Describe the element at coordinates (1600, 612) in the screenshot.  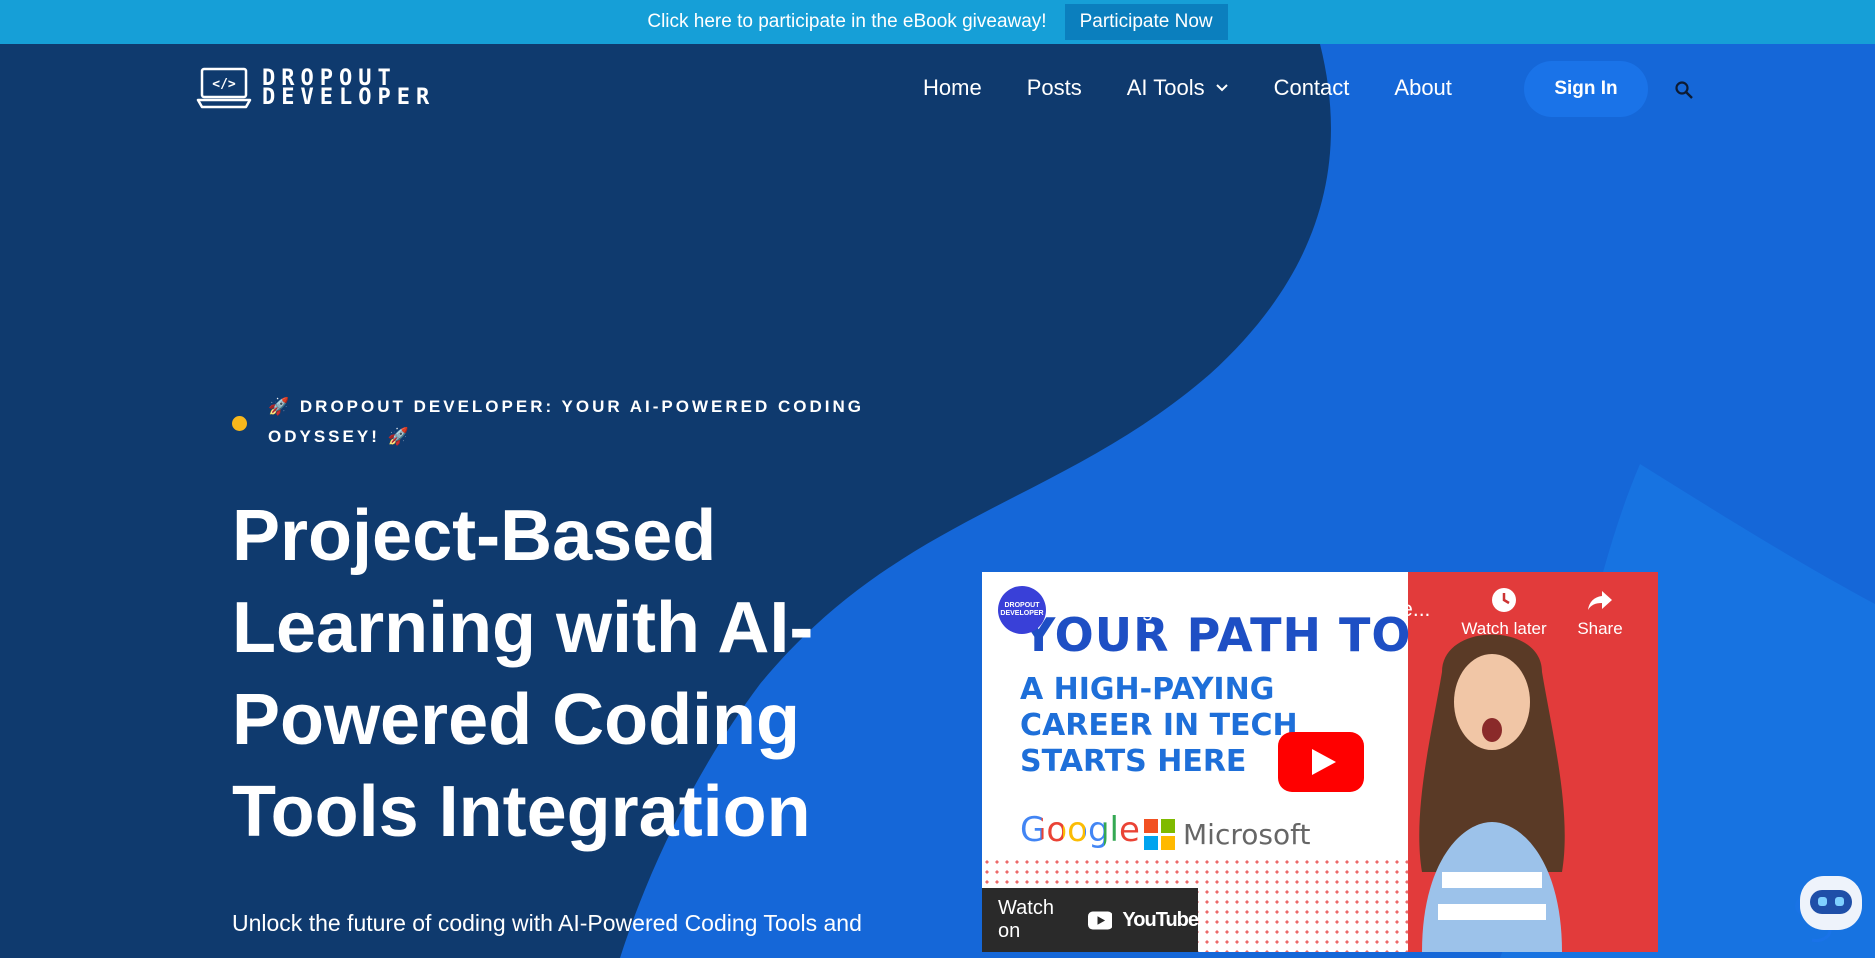
I see `share-button: Share` at that location.